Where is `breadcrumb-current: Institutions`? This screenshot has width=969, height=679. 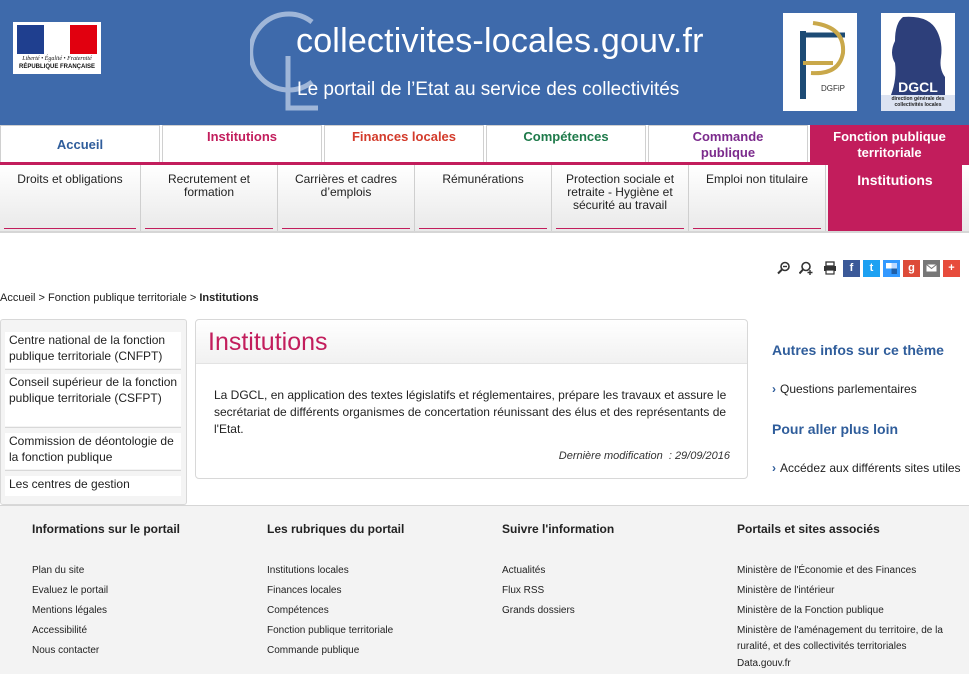
breadcrumb-current: Institutions is located at coordinates (229, 298).